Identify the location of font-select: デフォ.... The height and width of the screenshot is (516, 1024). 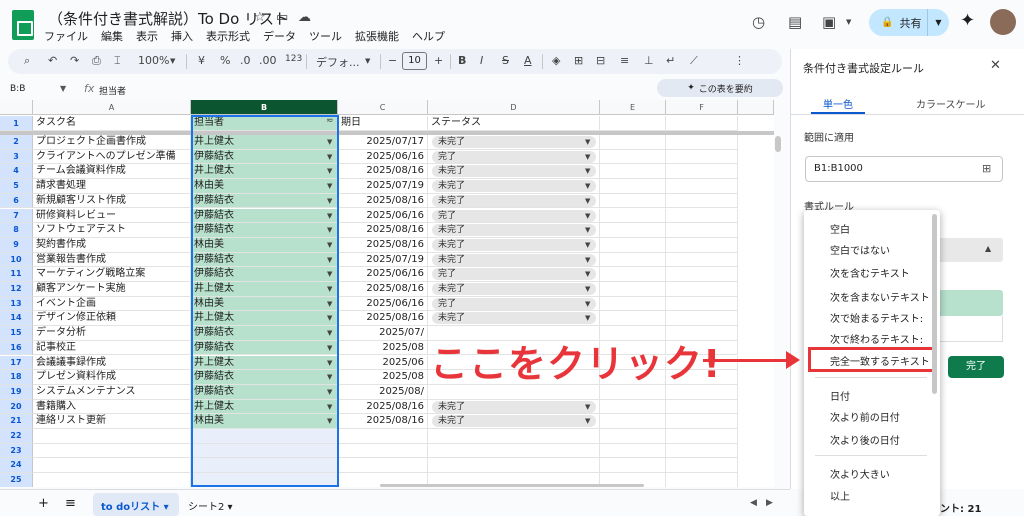
(338, 62).